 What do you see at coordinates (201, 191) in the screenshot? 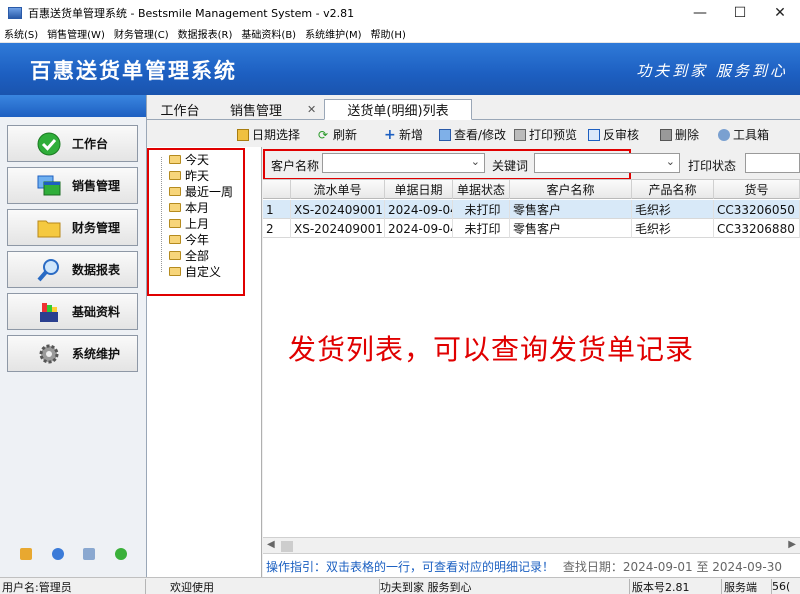
I see `tree-item-last-week: 最近一周` at bounding box center [201, 191].